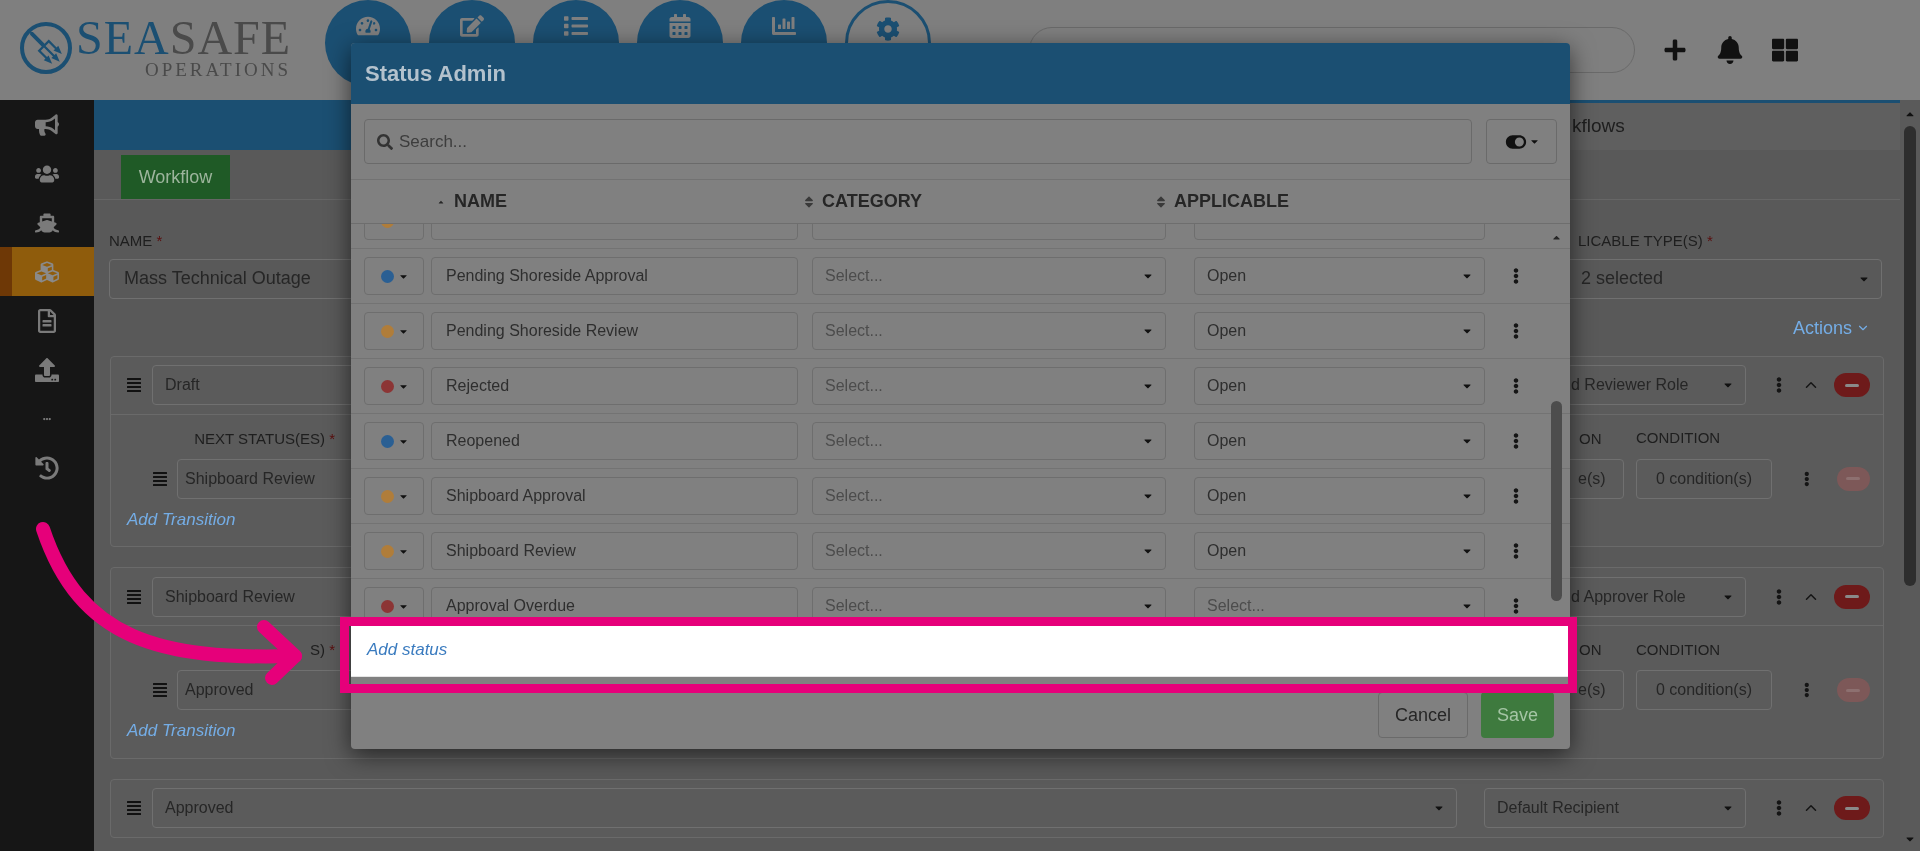  Describe the element at coordinates (136, 241) in the screenshot. I see `field-label: NAME *` at that location.